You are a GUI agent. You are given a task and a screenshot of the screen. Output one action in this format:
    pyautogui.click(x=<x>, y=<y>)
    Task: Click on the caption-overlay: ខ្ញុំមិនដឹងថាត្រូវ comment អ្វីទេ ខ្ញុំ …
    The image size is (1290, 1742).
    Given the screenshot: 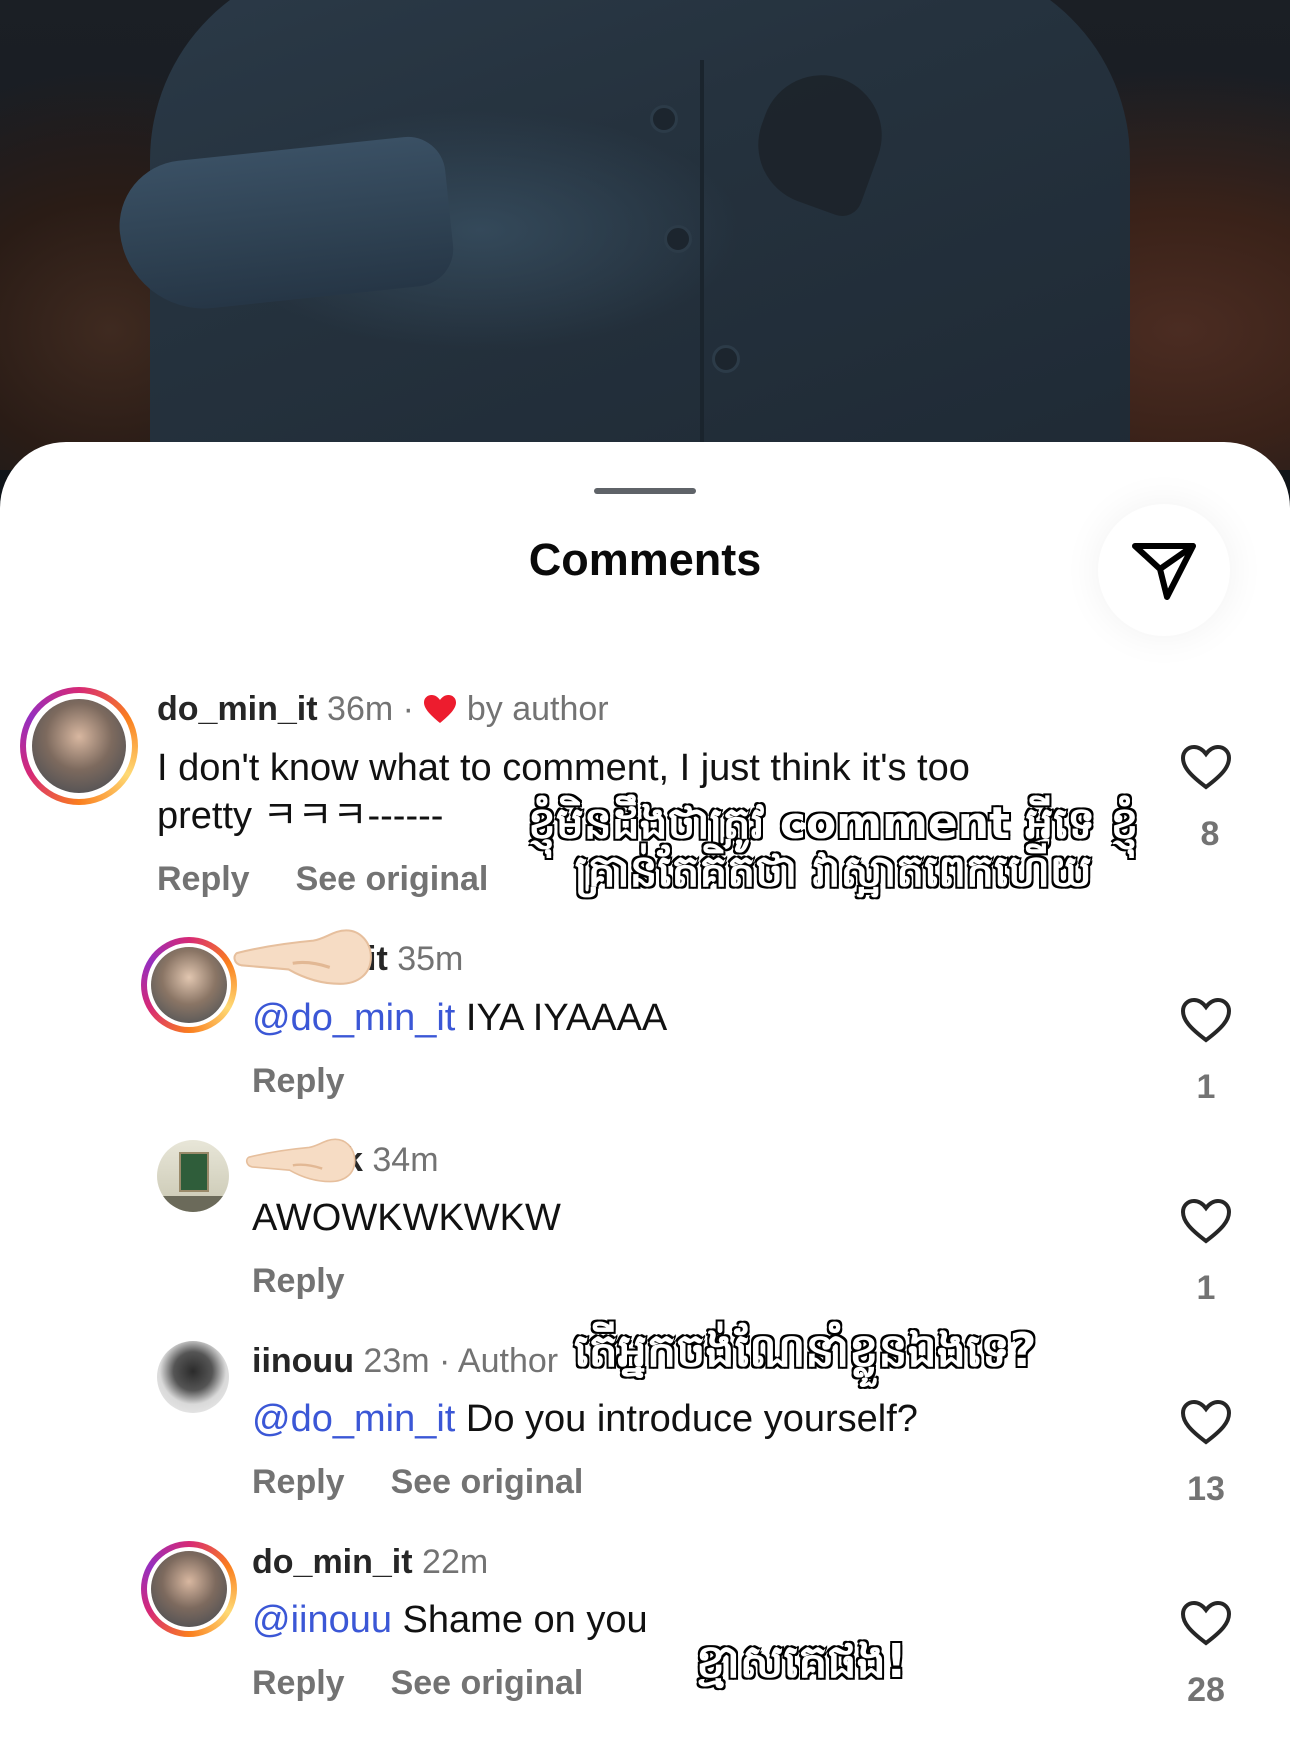 What is the action you would take?
    pyautogui.click(x=833, y=848)
    